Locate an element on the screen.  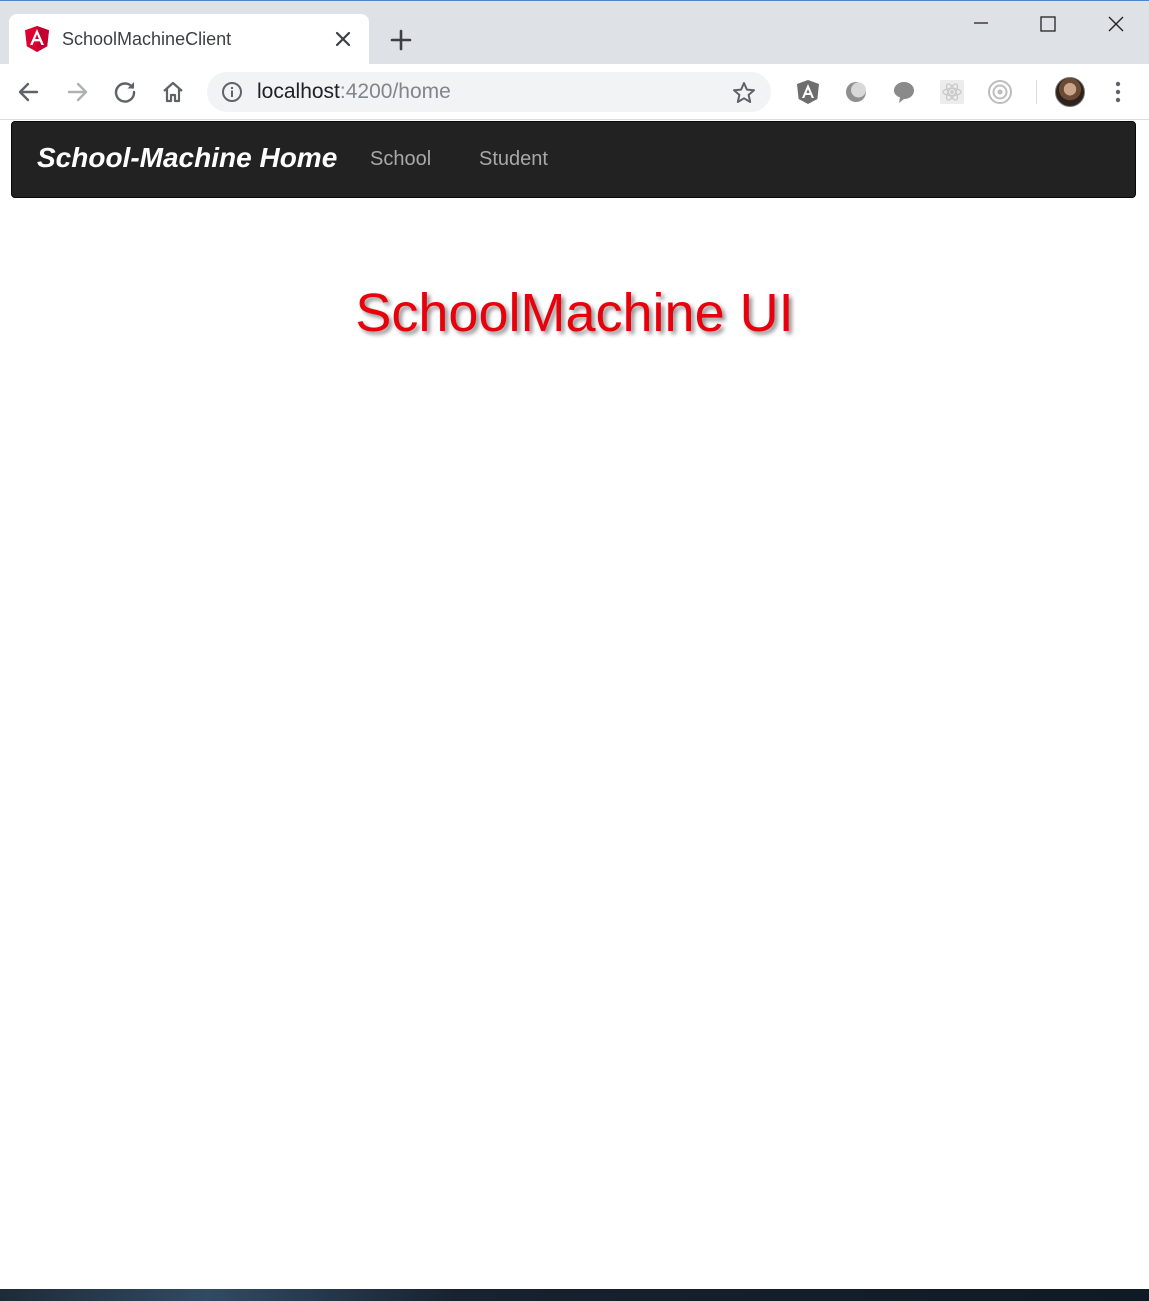
url-text: localhost:4200/home is located at coordinates (354, 92).